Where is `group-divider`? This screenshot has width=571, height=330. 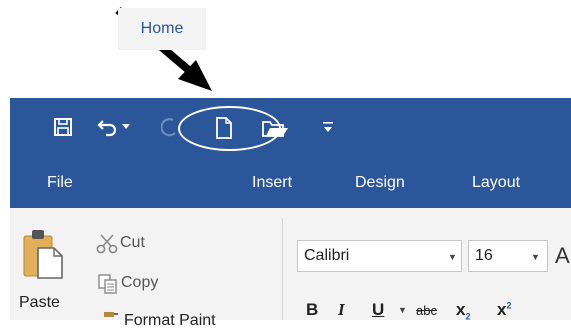 group-divider is located at coordinates (282, 269).